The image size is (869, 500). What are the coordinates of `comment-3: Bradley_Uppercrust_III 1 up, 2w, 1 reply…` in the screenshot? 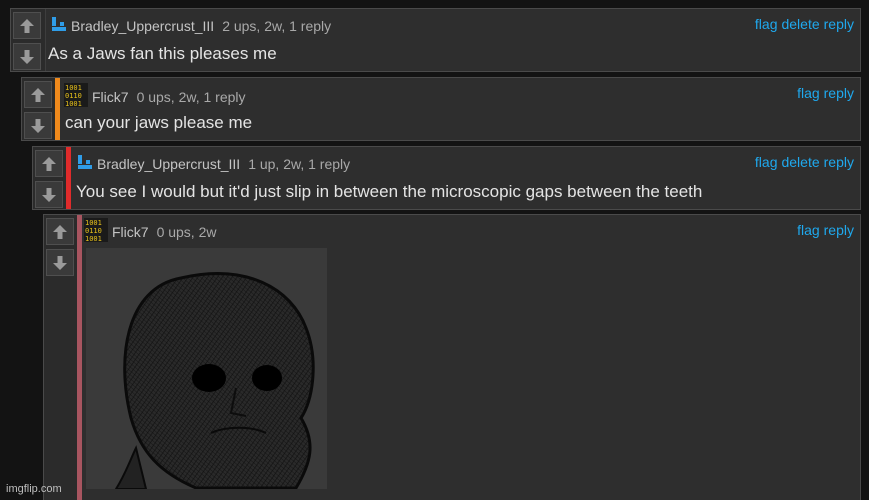 It's located at (446, 178).